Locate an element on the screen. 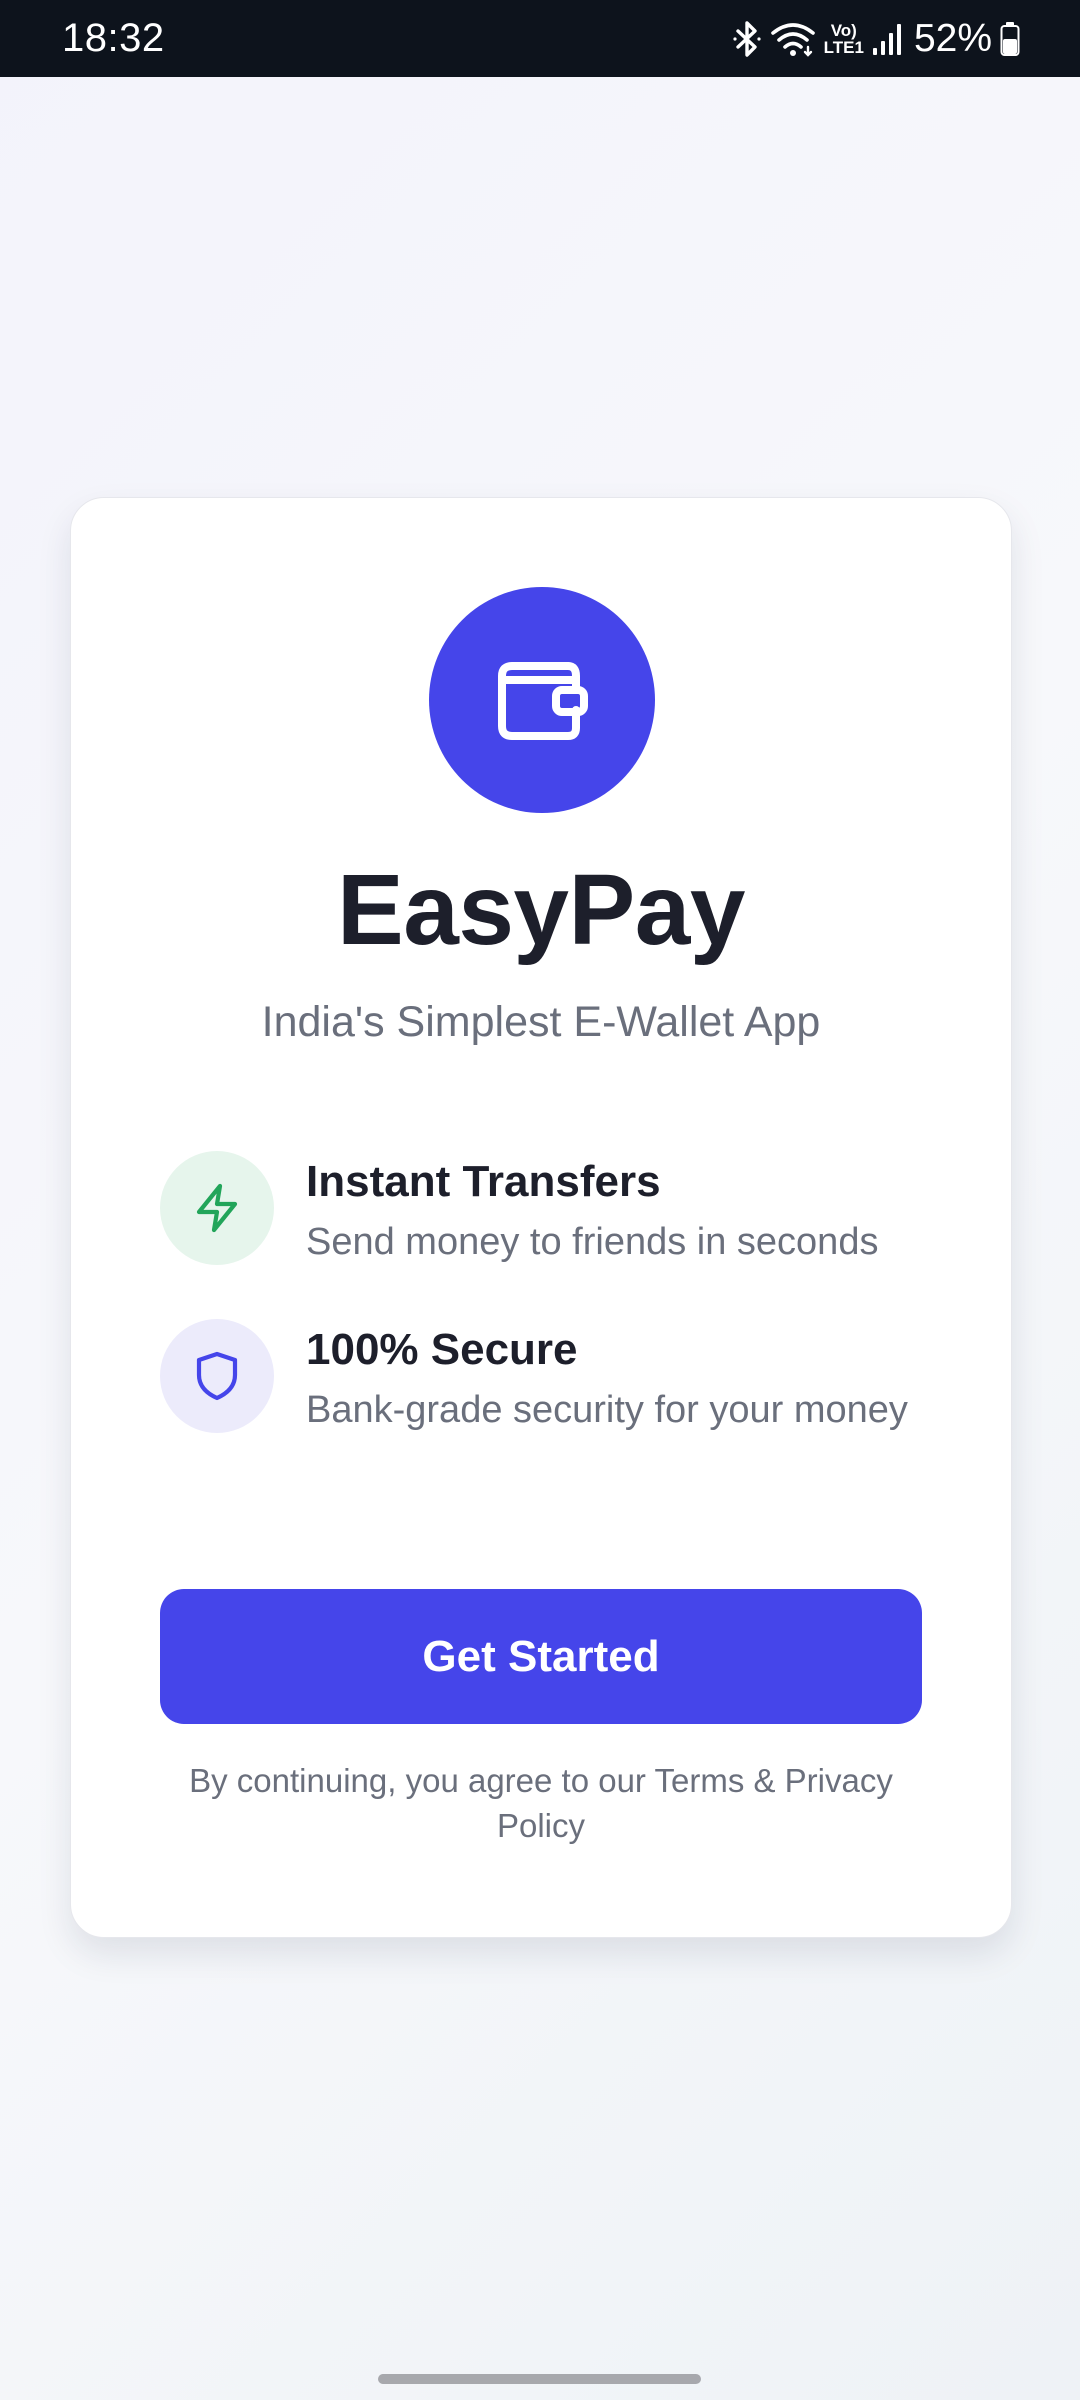 The height and width of the screenshot is (2400, 1080). bluetooth-icon is located at coordinates (747, 39).